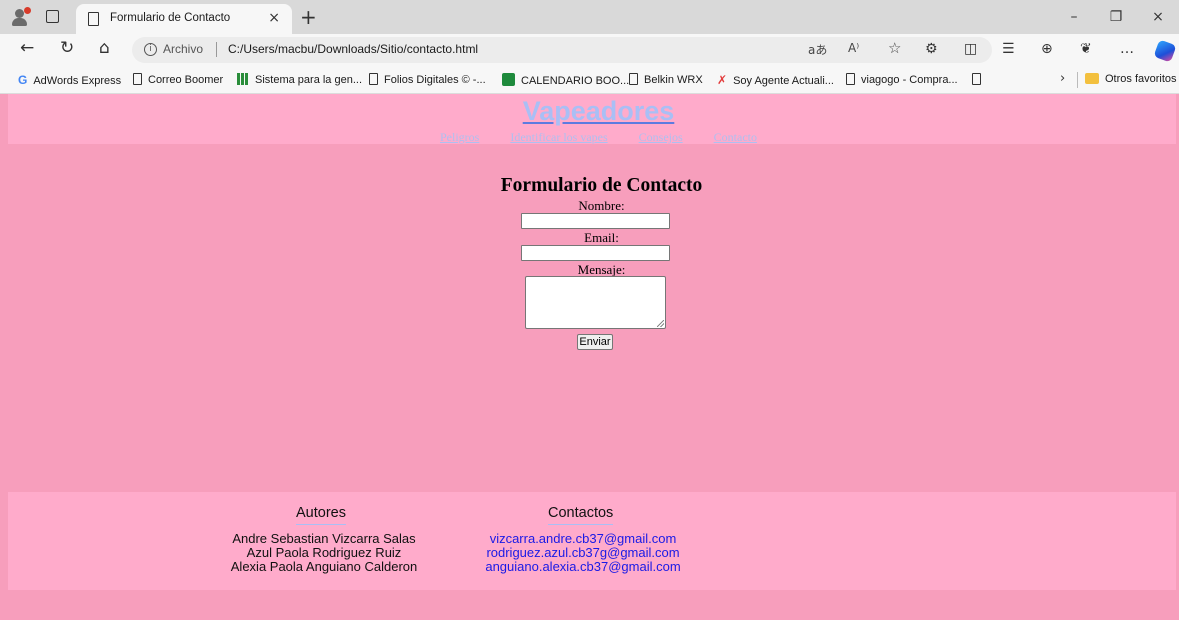  Describe the element at coordinates (324, 566) in the screenshot. I see `author-name: Alexia Paola Anguiano Calderon` at that location.